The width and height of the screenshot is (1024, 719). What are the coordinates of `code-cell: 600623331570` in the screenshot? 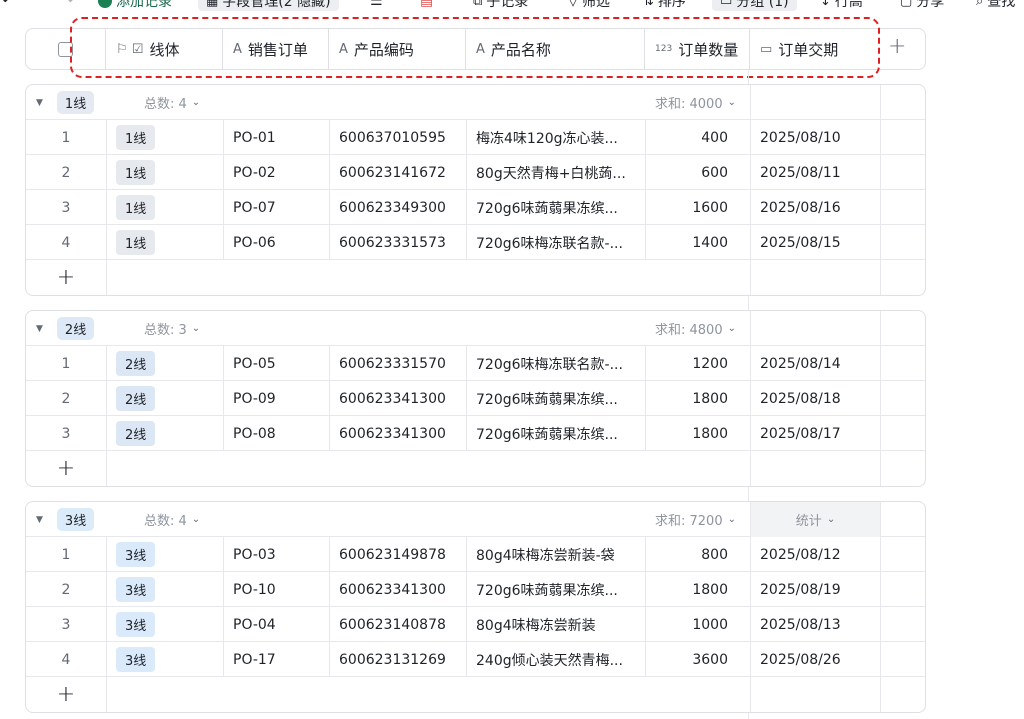 It's located at (397, 363).